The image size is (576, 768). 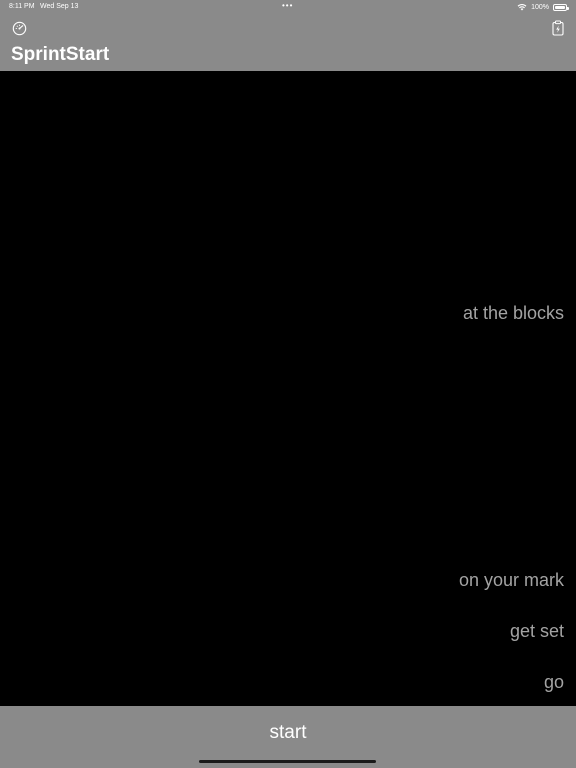 I want to click on status-time: 8:11 PM, so click(x=22, y=6).